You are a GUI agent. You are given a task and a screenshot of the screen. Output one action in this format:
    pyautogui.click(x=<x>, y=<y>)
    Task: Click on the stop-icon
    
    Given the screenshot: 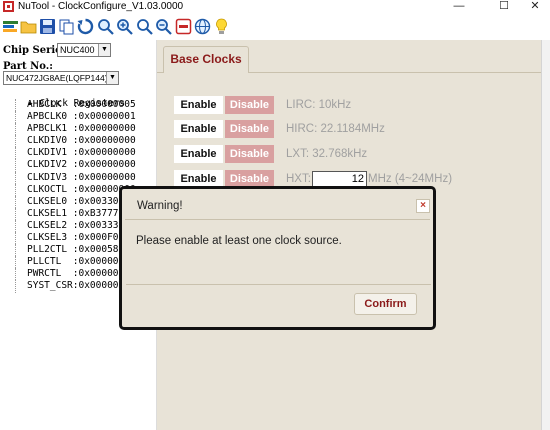 What is the action you would take?
    pyautogui.click(x=183, y=26)
    